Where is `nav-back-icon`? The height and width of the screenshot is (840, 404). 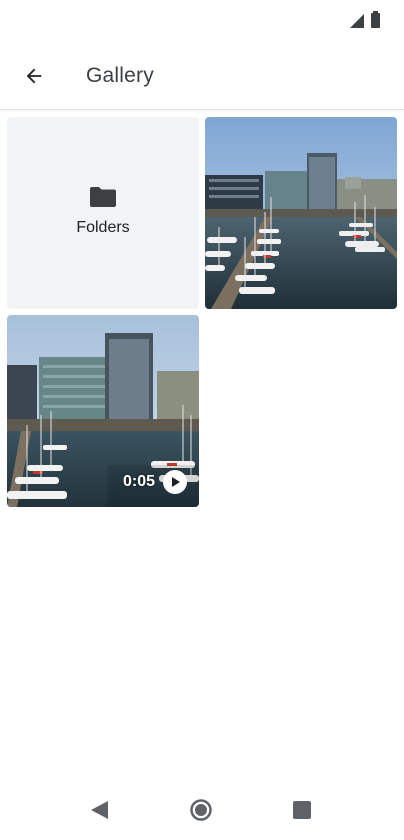 nav-back-icon is located at coordinates (100, 810).